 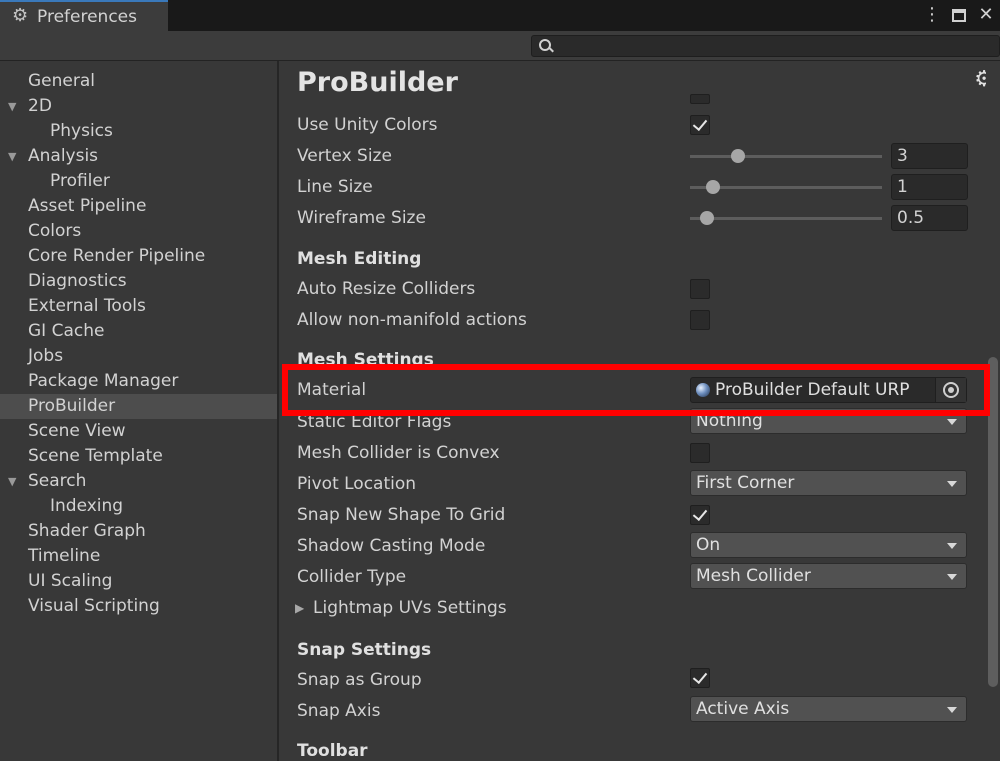 What do you see at coordinates (959, 15) in the screenshot?
I see `maximize-icon` at bounding box center [959, 15].